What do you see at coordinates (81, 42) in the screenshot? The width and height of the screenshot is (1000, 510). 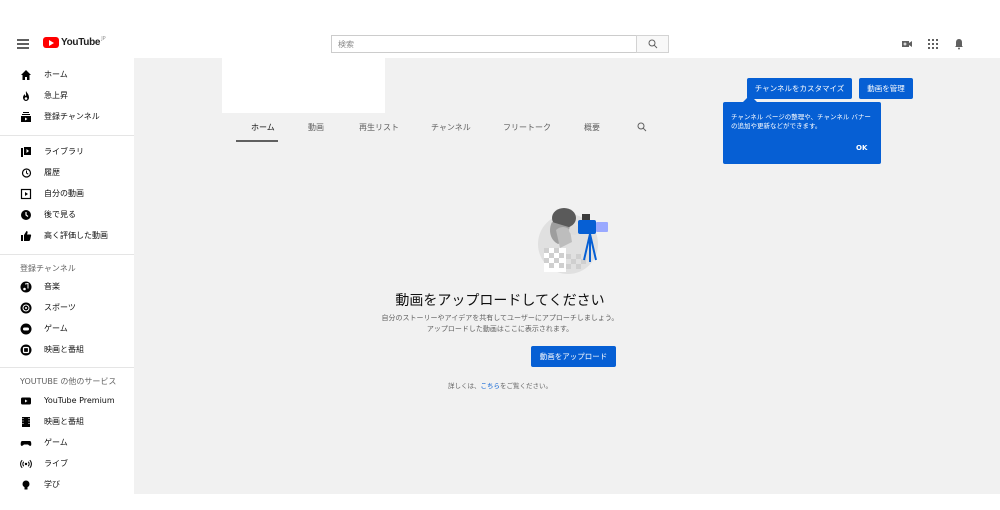 I see `logo-text: YouTube` at bounding box center [81, 42].